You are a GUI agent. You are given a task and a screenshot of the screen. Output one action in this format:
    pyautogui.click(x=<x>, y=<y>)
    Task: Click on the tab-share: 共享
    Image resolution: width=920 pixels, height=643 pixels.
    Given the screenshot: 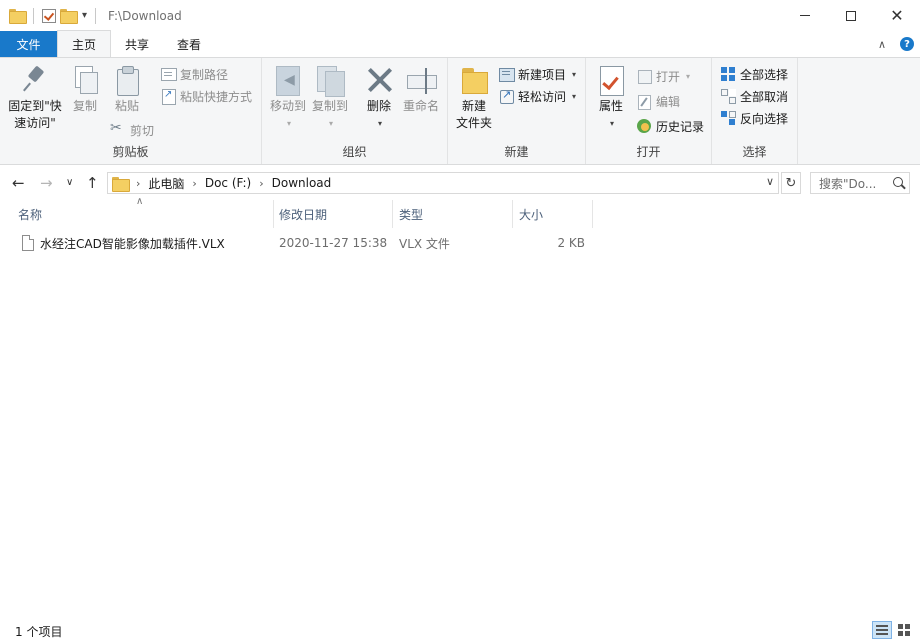 What is the action you would take?
    pyautogui.click(x=137, y=44)
    